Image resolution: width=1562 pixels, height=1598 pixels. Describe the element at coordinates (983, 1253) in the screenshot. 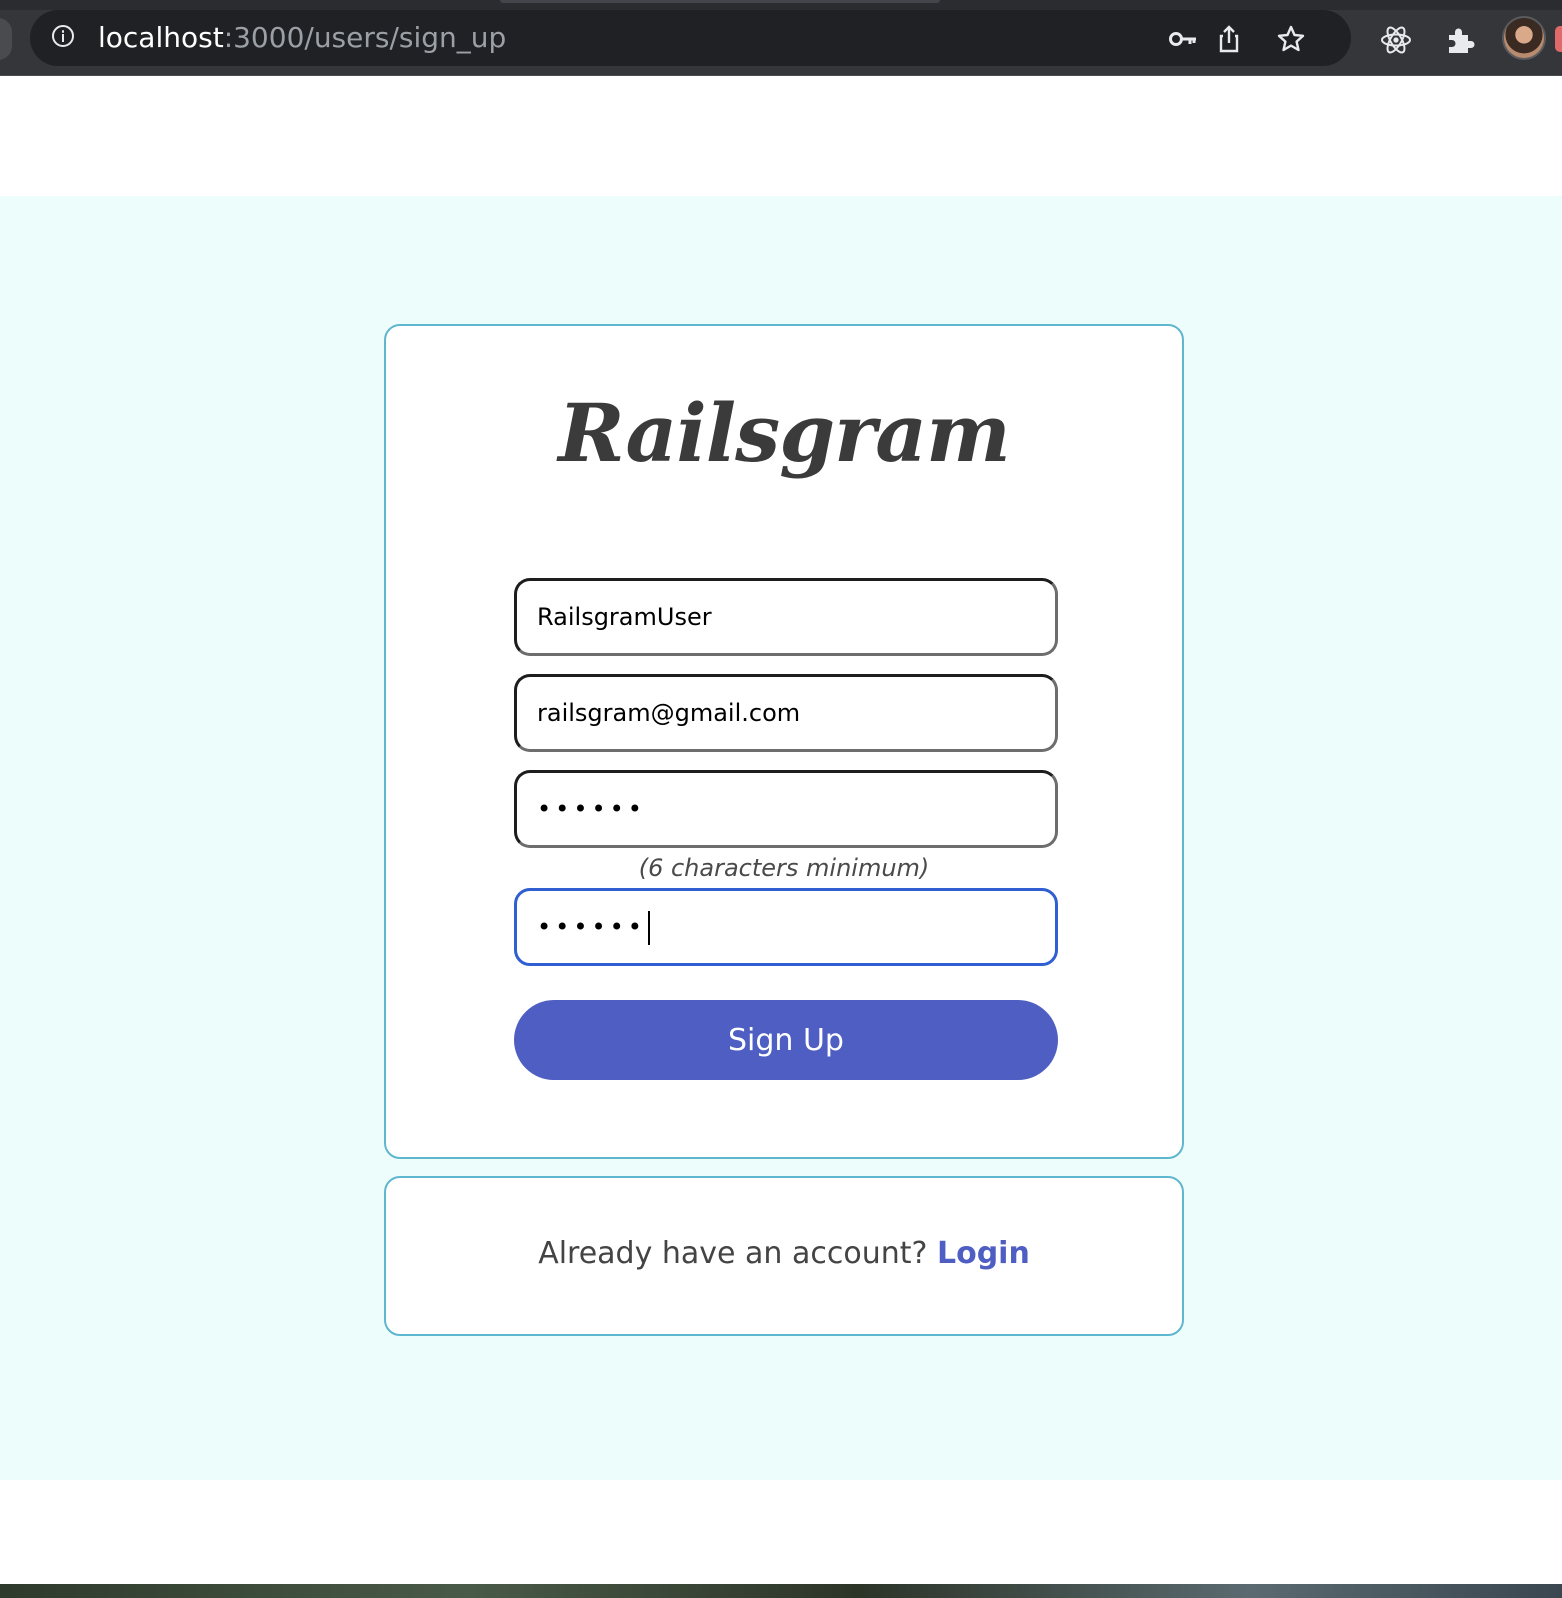

I see `login-link: Login` at that location.